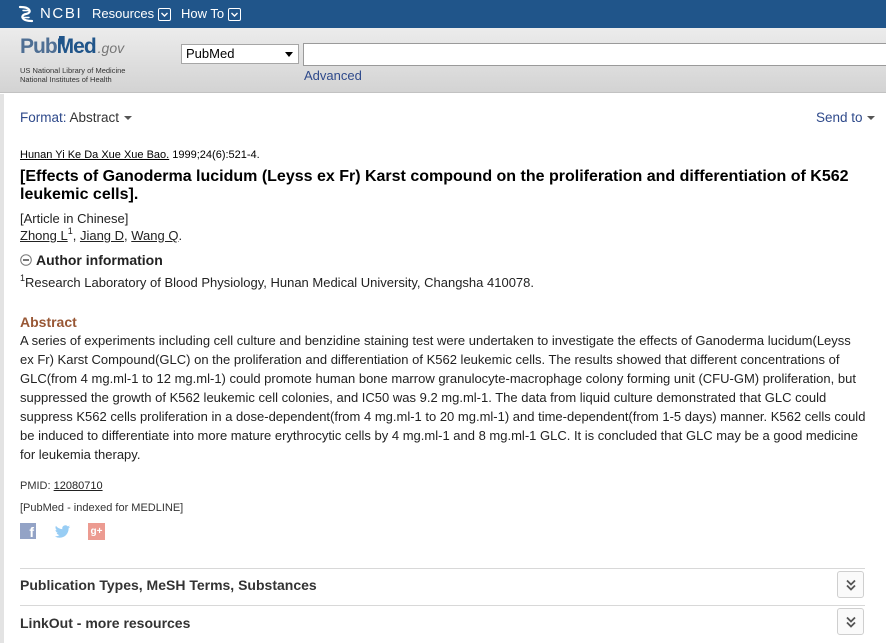 This screenshot has height=643, width=886. Describe the element at coordinates (44, 235) in the screenshot. I see `author-link: Zhong L` at that location.